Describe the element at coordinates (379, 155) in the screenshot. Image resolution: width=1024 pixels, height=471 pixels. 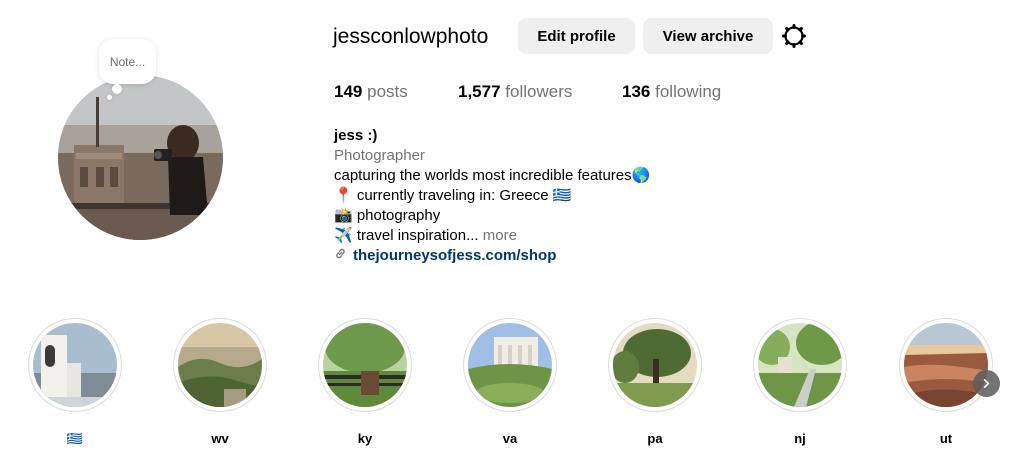
I see `bio-category: Photographer` at that location.